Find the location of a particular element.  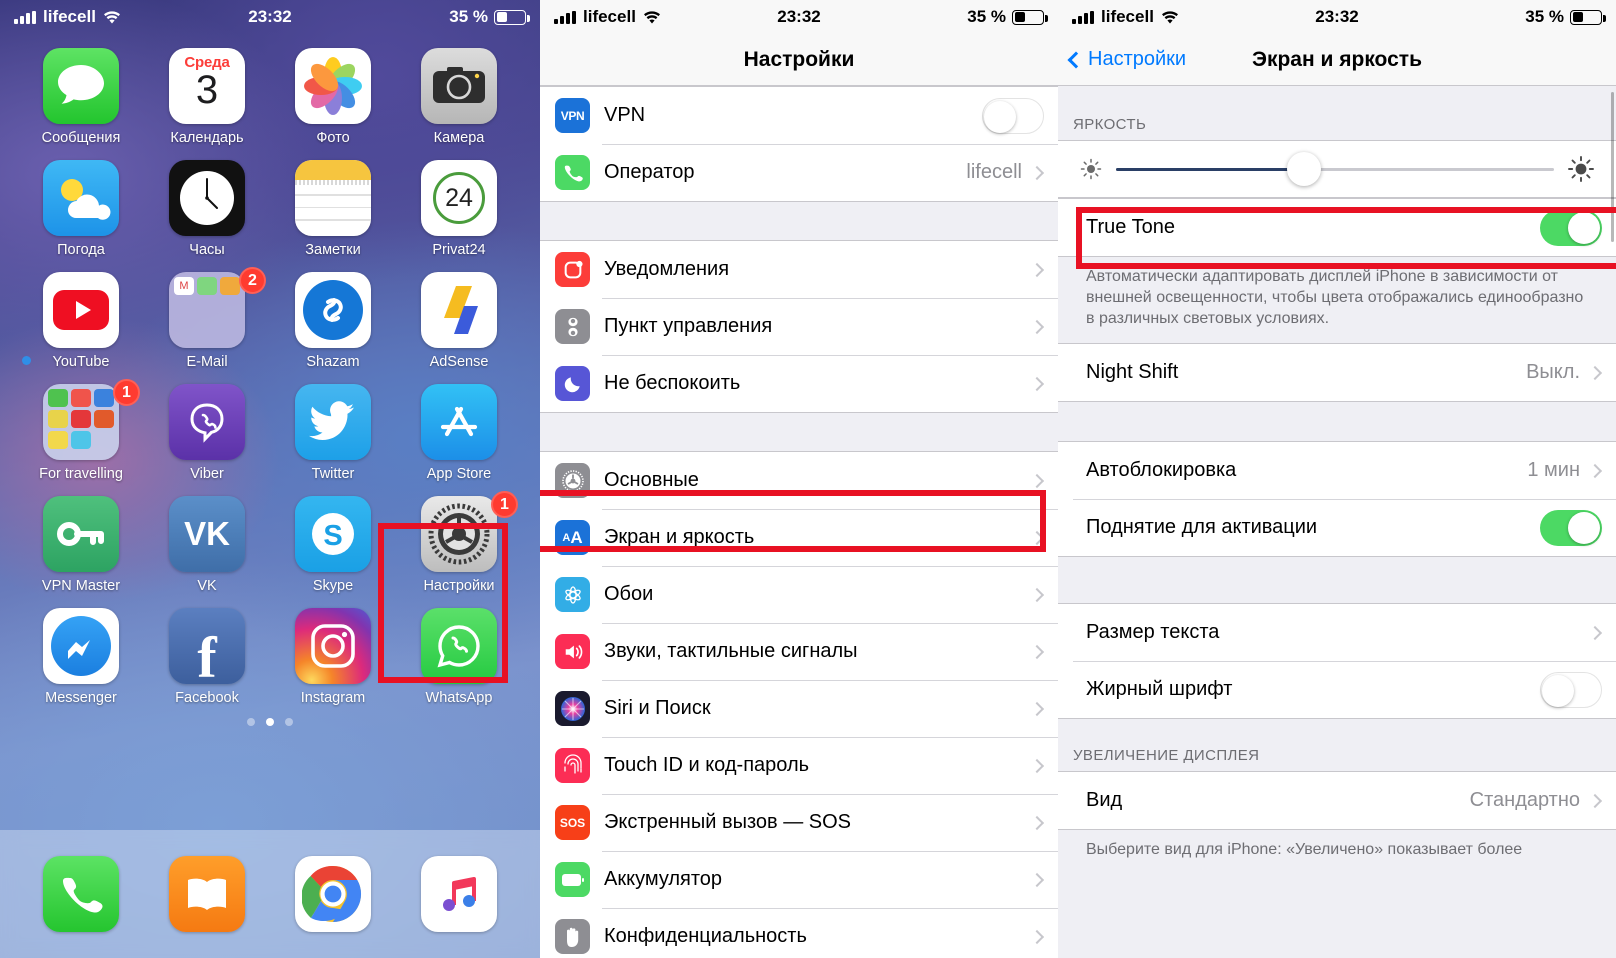

brightness-slider-fill is located at coordinates (1210, 169).